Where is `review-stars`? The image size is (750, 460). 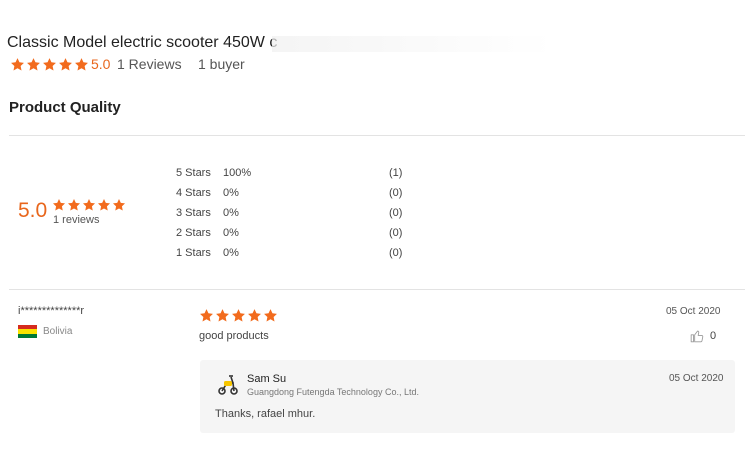 review-stars is located at coordinates (238, 315).